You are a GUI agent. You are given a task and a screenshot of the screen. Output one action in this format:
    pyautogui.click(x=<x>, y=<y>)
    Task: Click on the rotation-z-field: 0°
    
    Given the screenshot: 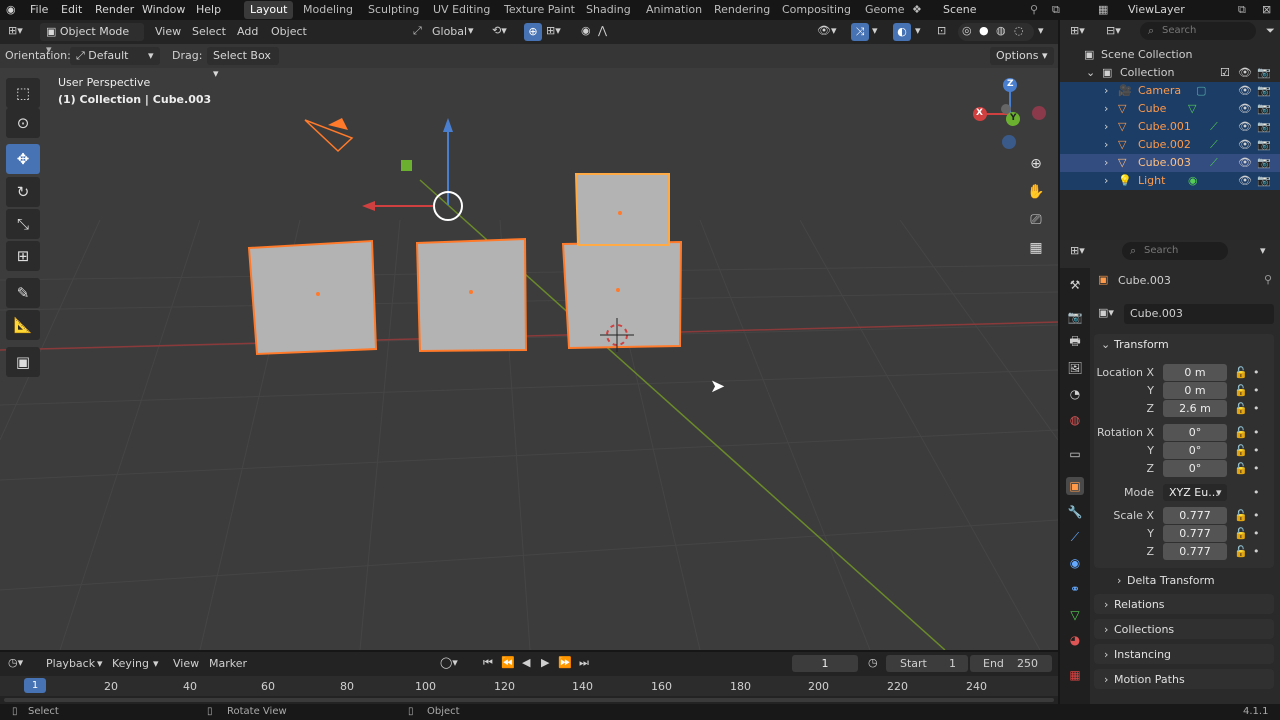 What is the action you would take?
    pyautogui.click(x=1195, y=468)
    